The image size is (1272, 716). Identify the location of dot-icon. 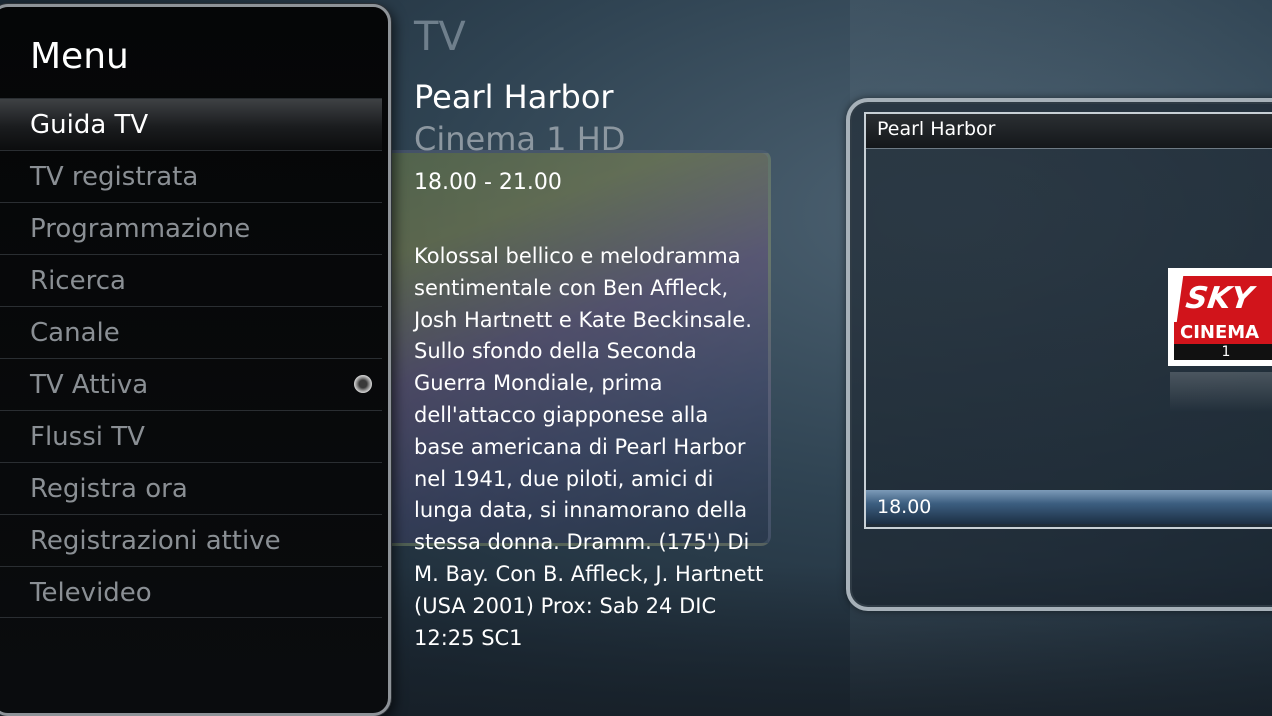
(363, 384).